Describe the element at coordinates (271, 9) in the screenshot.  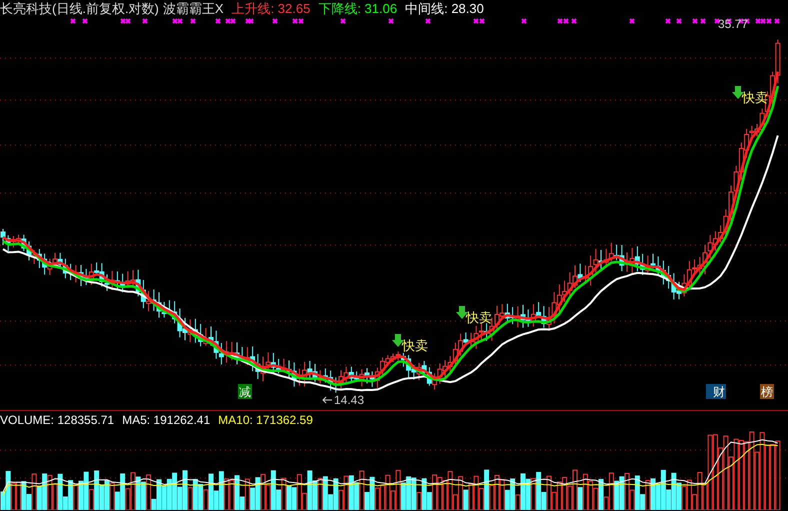
I see `indicator-value: 上升线: 32.65` at that location.